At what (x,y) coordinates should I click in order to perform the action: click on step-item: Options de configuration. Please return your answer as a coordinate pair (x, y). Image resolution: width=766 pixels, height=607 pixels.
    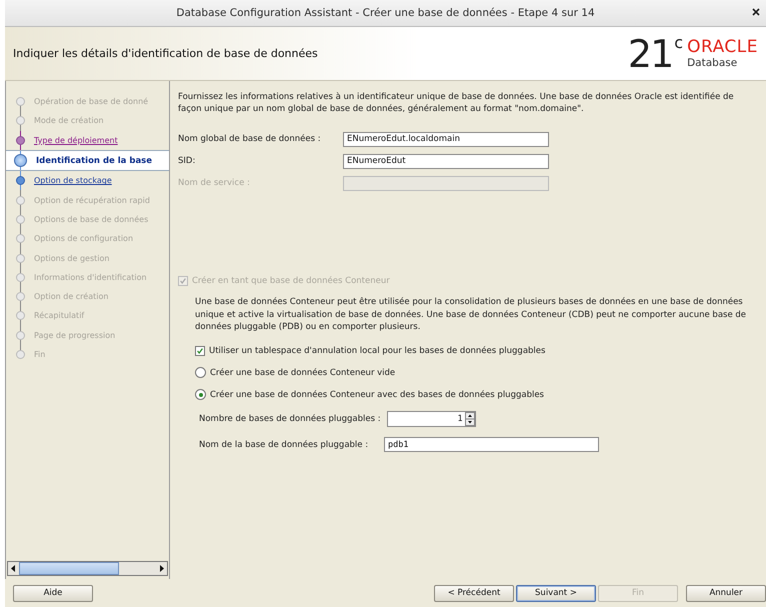
    Looking at the image, I should click on (87, 238).